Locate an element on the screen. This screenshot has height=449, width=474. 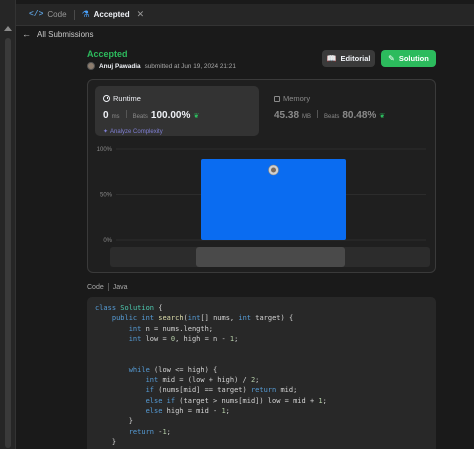
code-tab-label: Code is located at coordinates (95, 287).